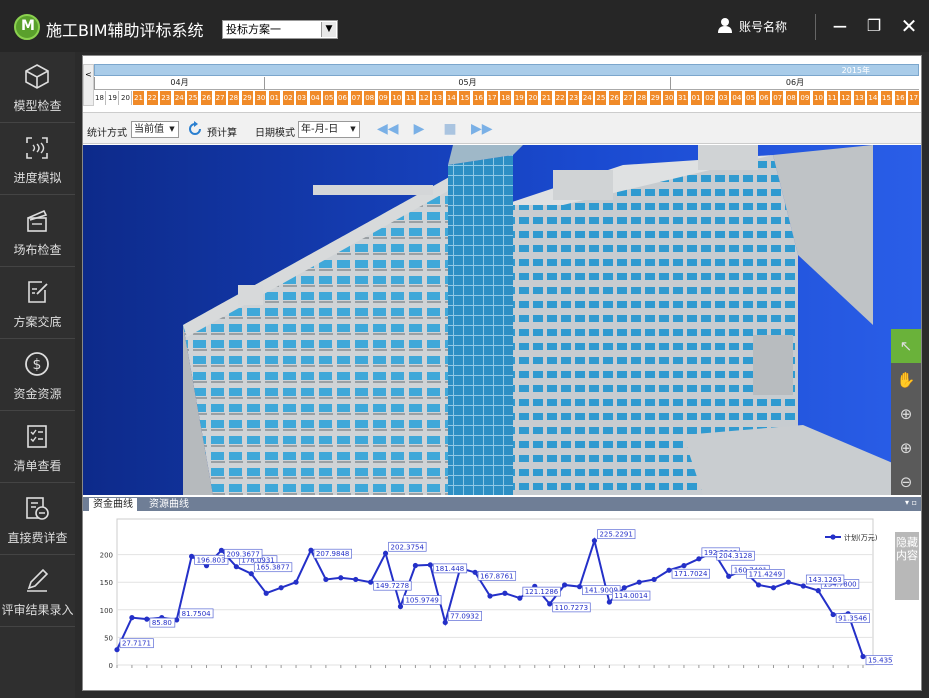  I want to click on data-label: 85.80, so click(162, 623).